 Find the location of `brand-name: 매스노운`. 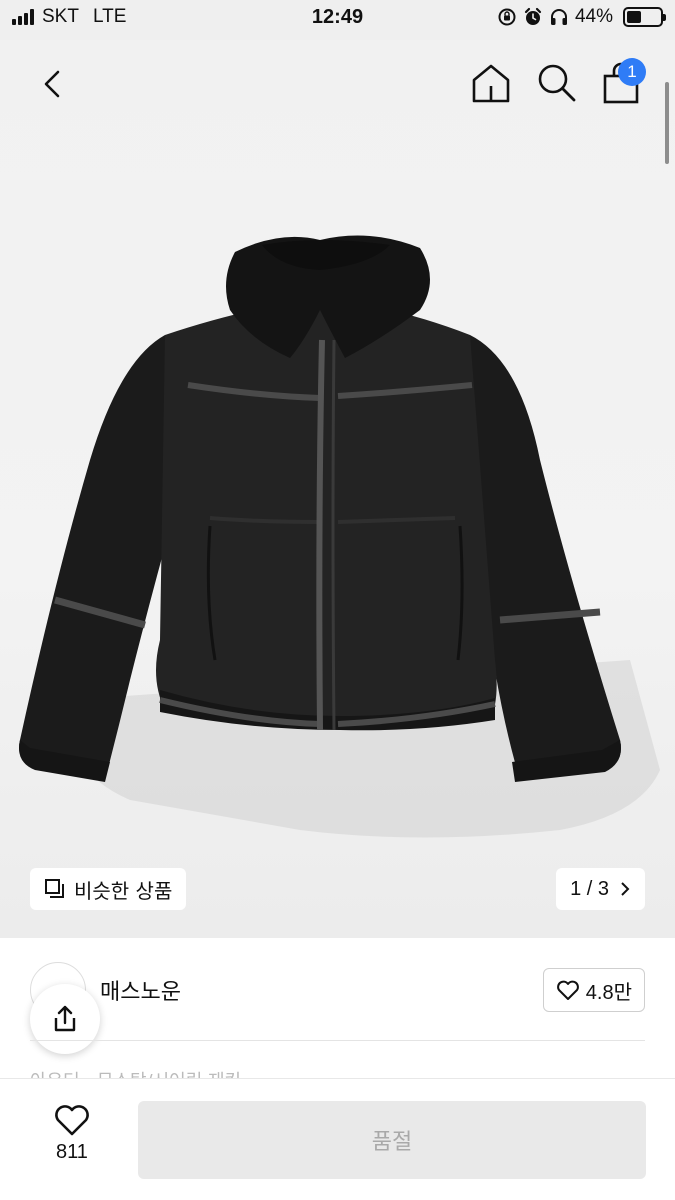

brand-name: 매스노운 is located at coordinates (140, 990).